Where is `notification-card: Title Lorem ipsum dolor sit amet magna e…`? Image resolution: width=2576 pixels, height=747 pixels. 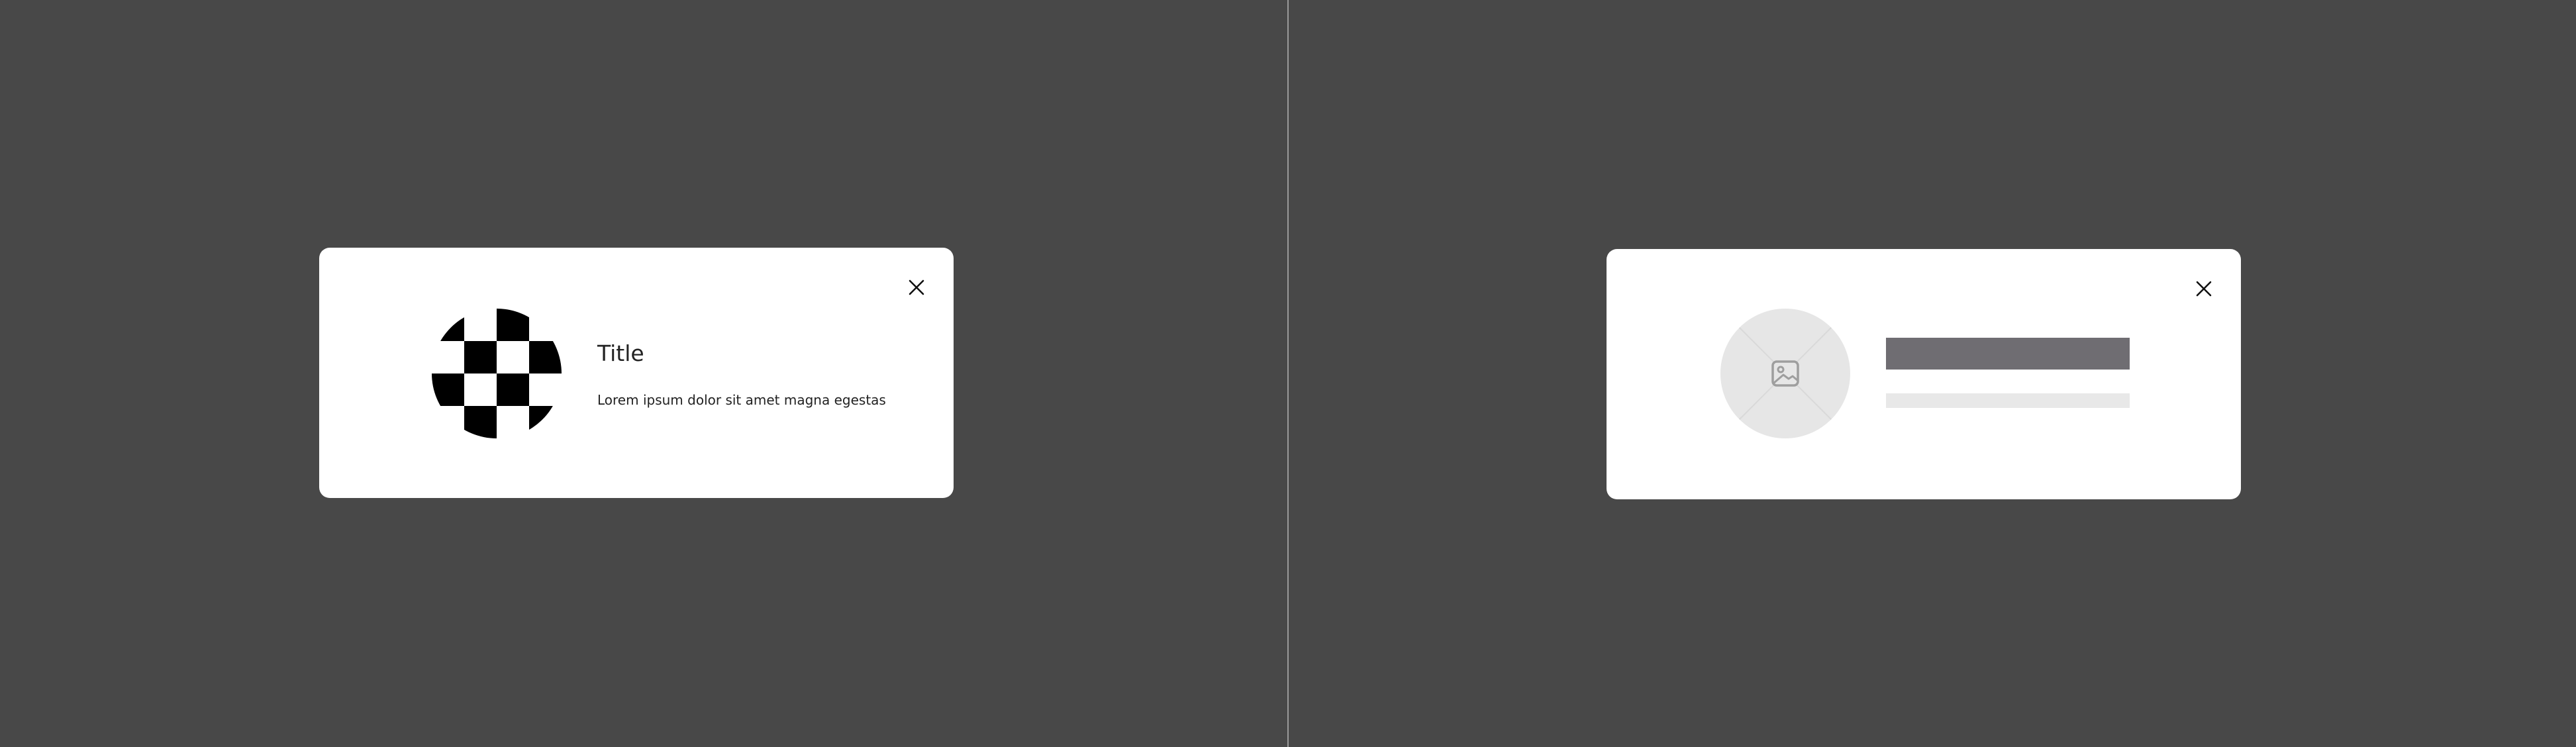 notification-card: Title Lorem ipsum dolor sit amet magna e… is located at coordinates (636, 373).